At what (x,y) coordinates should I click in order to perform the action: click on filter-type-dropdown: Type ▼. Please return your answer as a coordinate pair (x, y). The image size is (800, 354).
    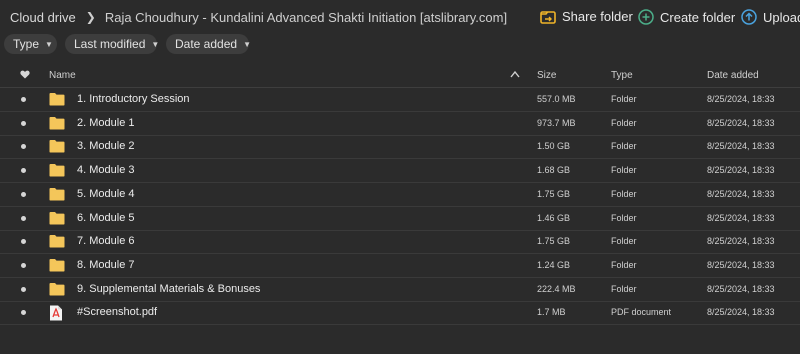
    Looking at the image, I should click on (30, 44).